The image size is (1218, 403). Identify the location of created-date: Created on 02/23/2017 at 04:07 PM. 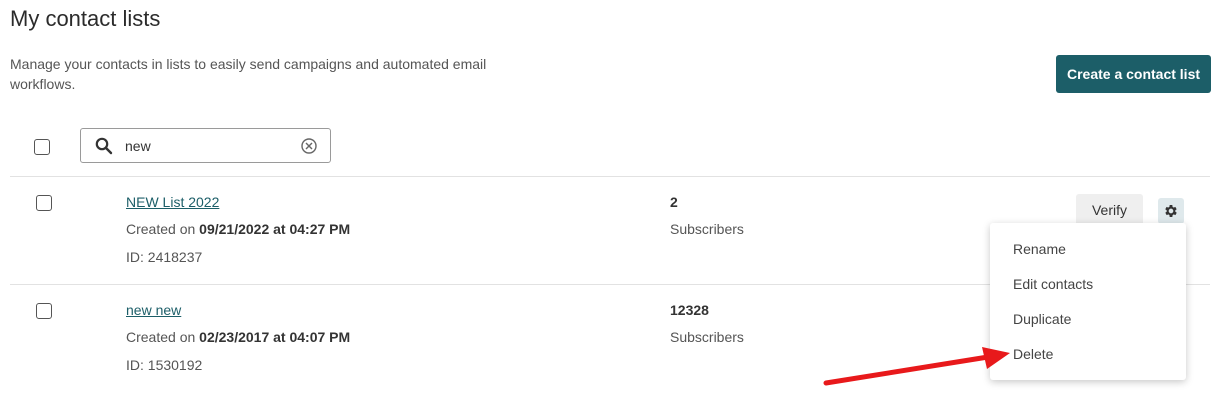
(238, 337).